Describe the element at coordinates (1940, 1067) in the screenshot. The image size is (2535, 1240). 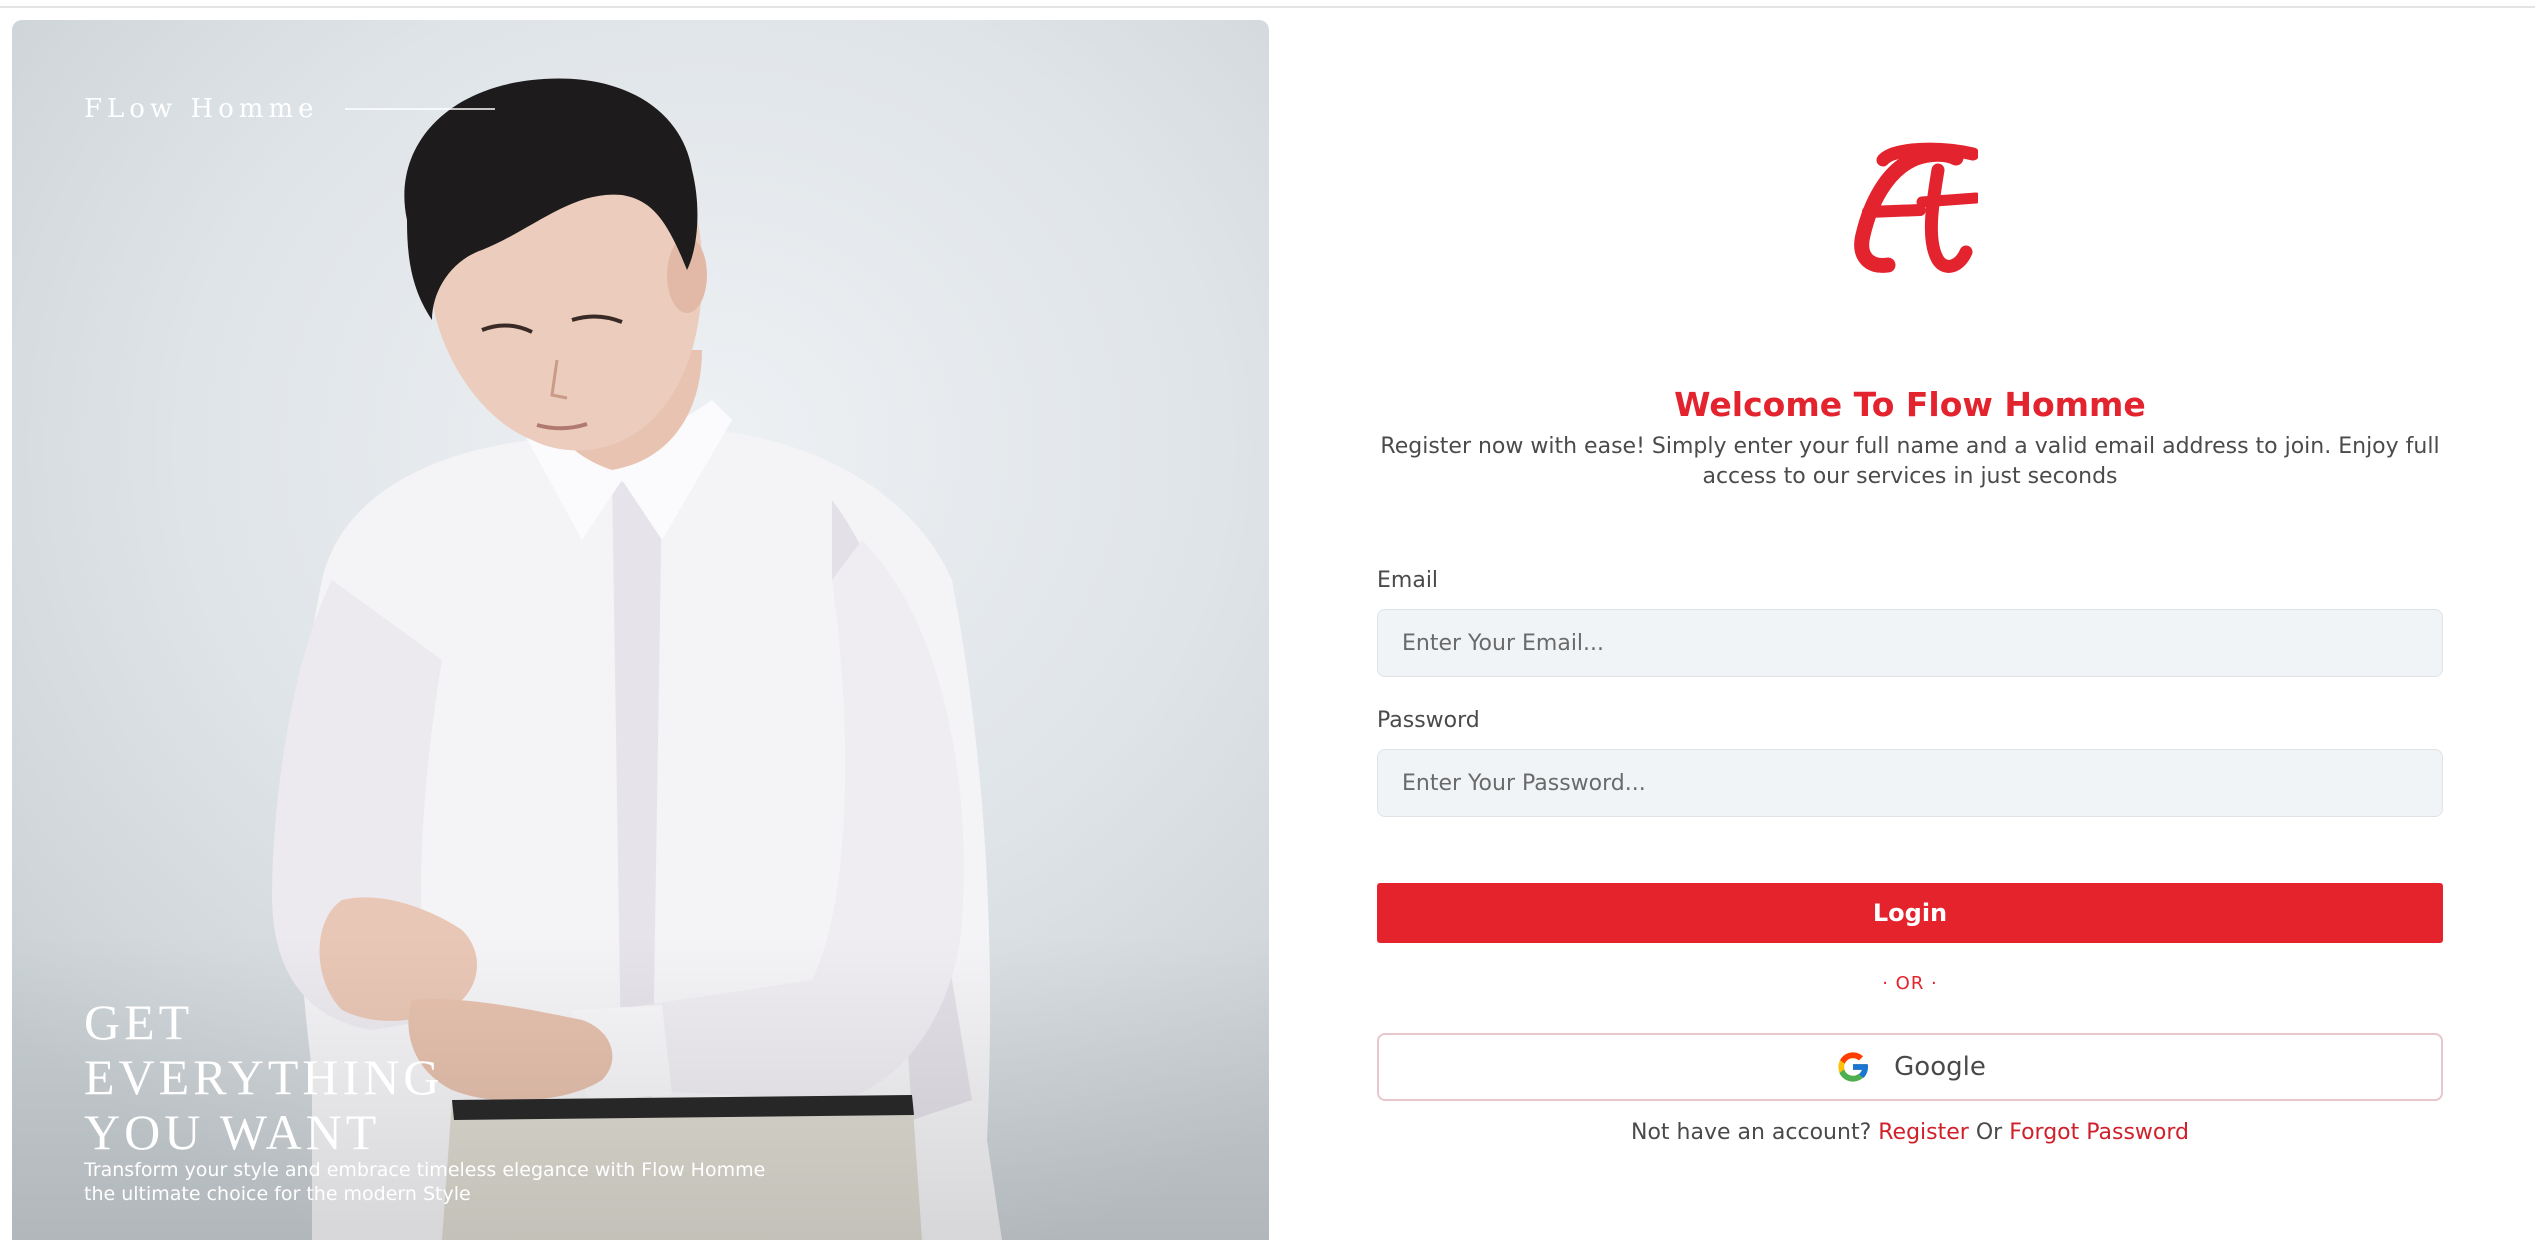
I see `google-button-label: Google` at that location.